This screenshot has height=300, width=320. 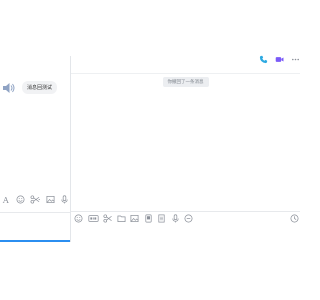 What do you see at coordinates (35, 212) in the screenshot?
I see `left-input-divider` at bounding box center [35, 212].